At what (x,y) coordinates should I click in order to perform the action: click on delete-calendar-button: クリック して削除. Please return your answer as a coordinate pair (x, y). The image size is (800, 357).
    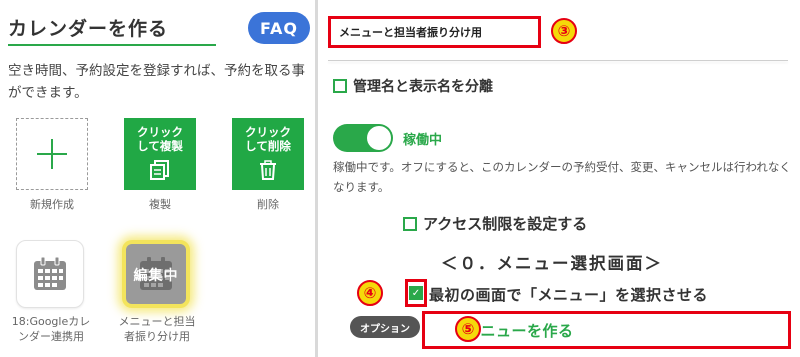
    Looking at the image, I should click on (268, 154).